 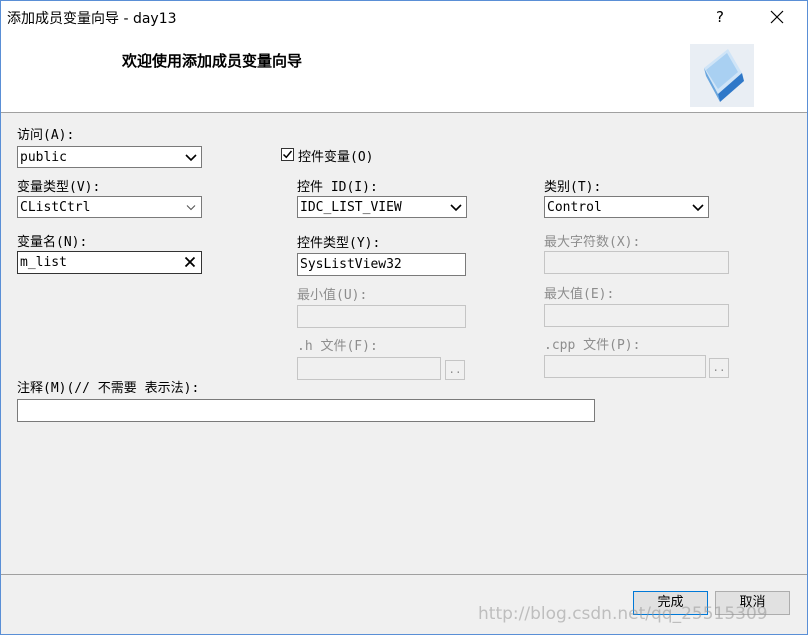 I want to click on access-value: public, so click(x=43, y=157).